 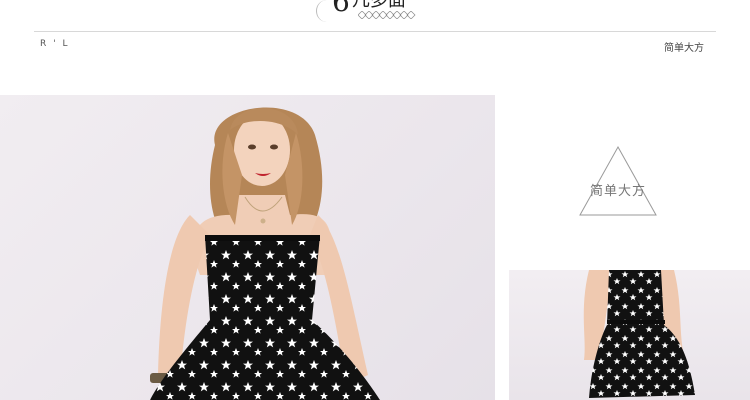 I want to click on header-arc-decoration, so click(x=326, y=11).